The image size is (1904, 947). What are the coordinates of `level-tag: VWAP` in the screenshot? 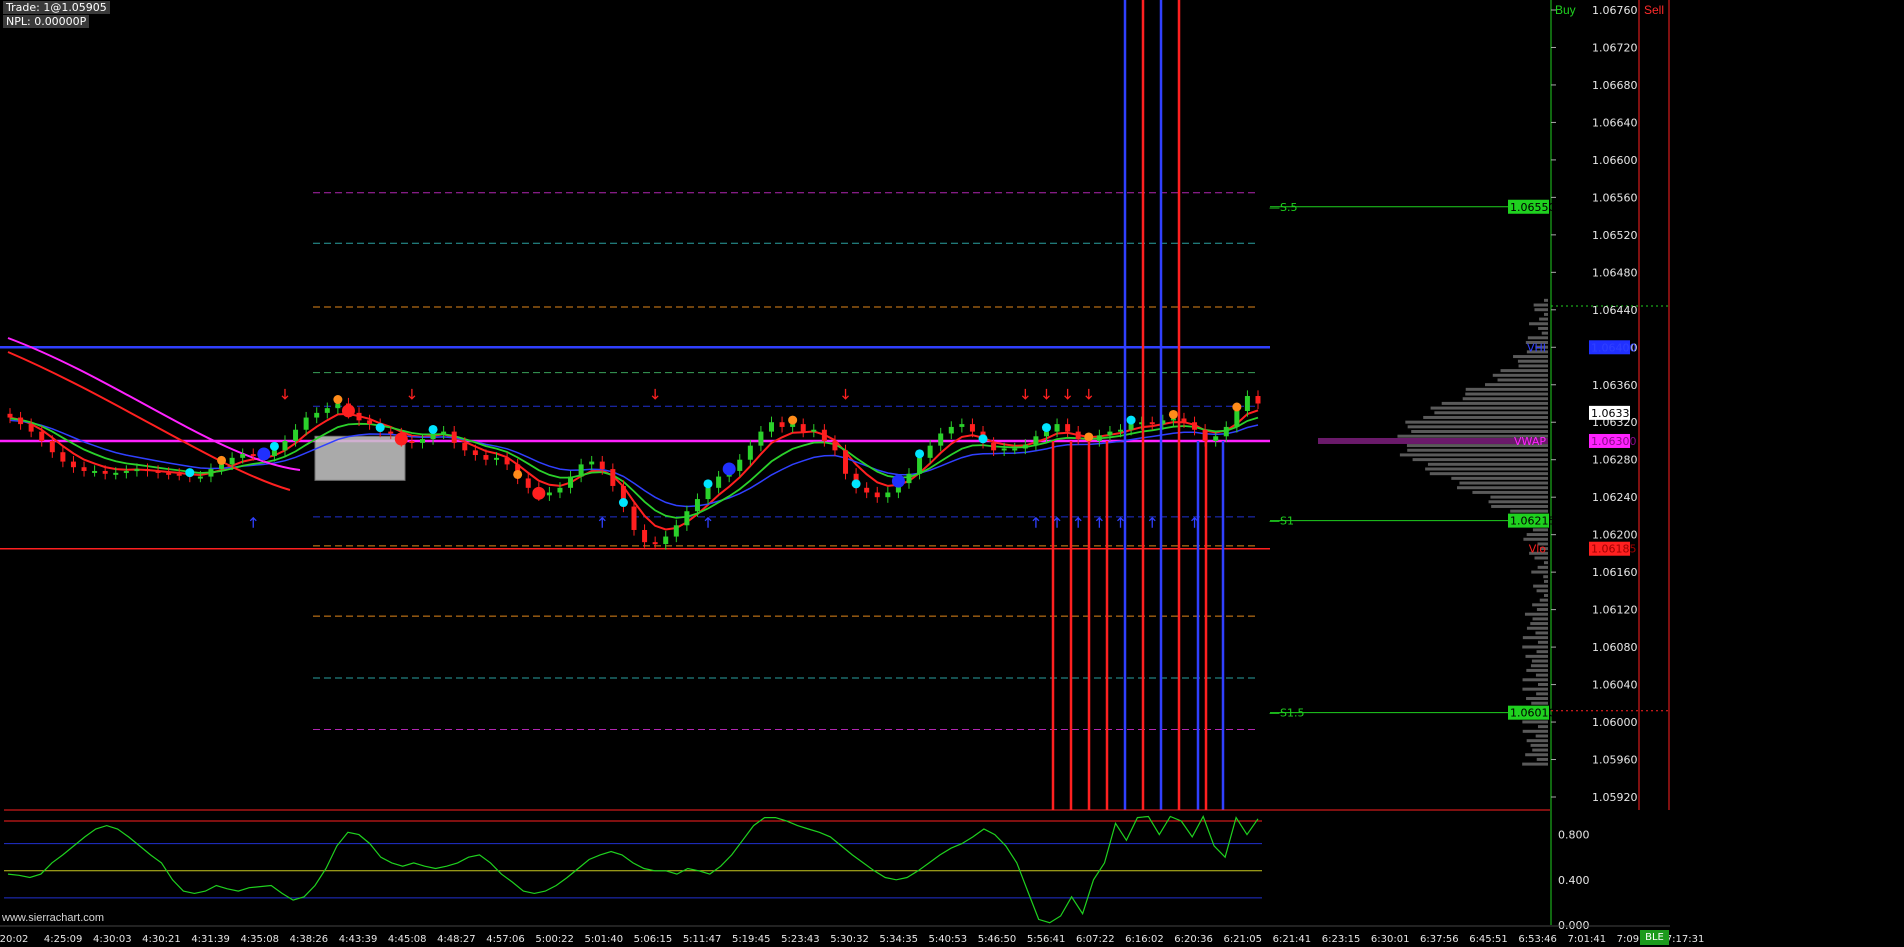 It's located at (1530, 441).